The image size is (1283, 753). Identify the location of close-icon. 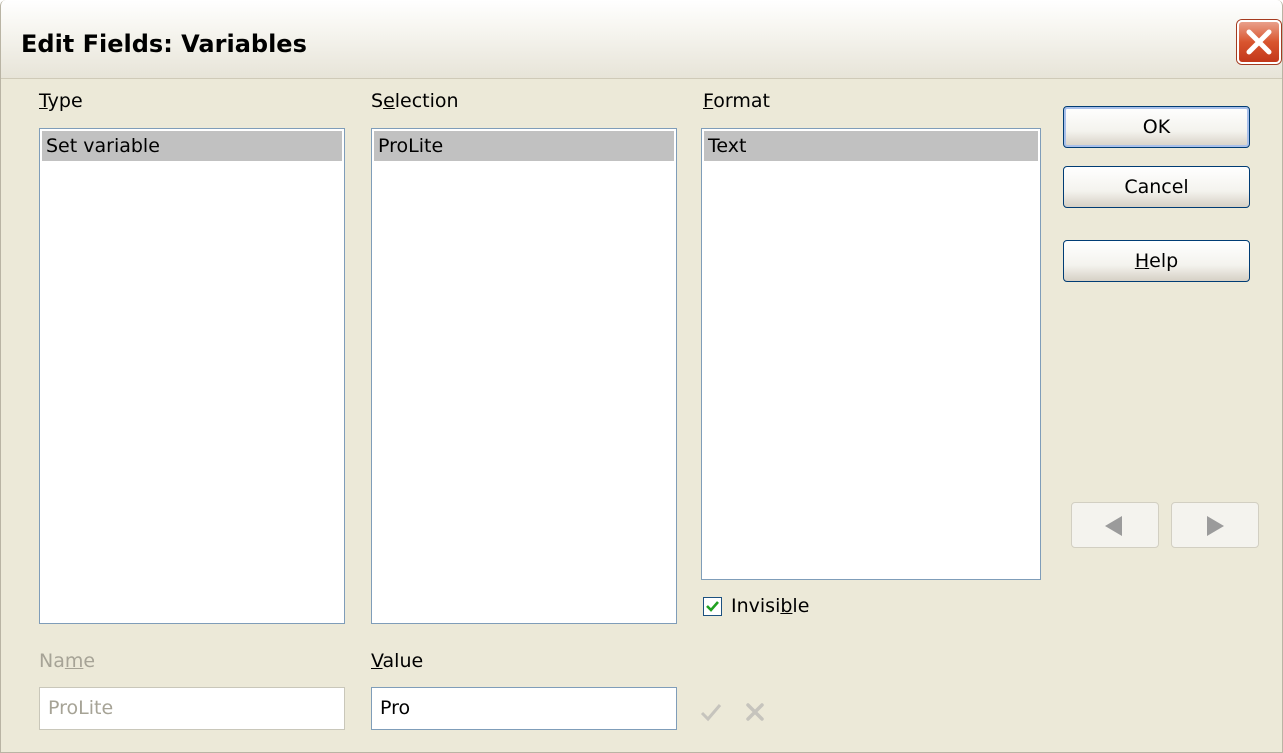
(1259, 42).